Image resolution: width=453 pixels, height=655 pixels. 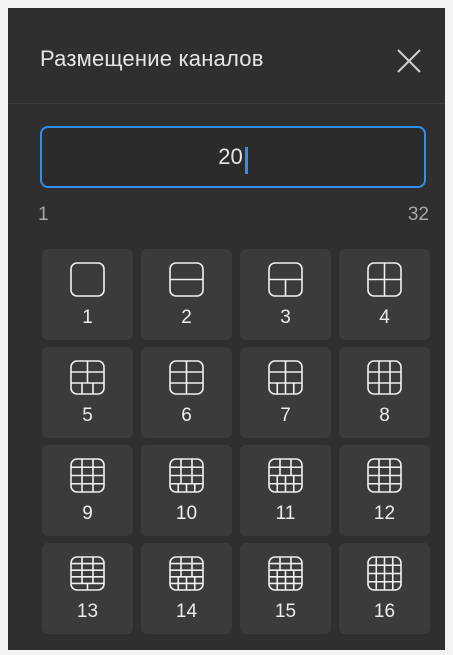 I want to click on layout-option-label: 8, so click(x=384, y=415).